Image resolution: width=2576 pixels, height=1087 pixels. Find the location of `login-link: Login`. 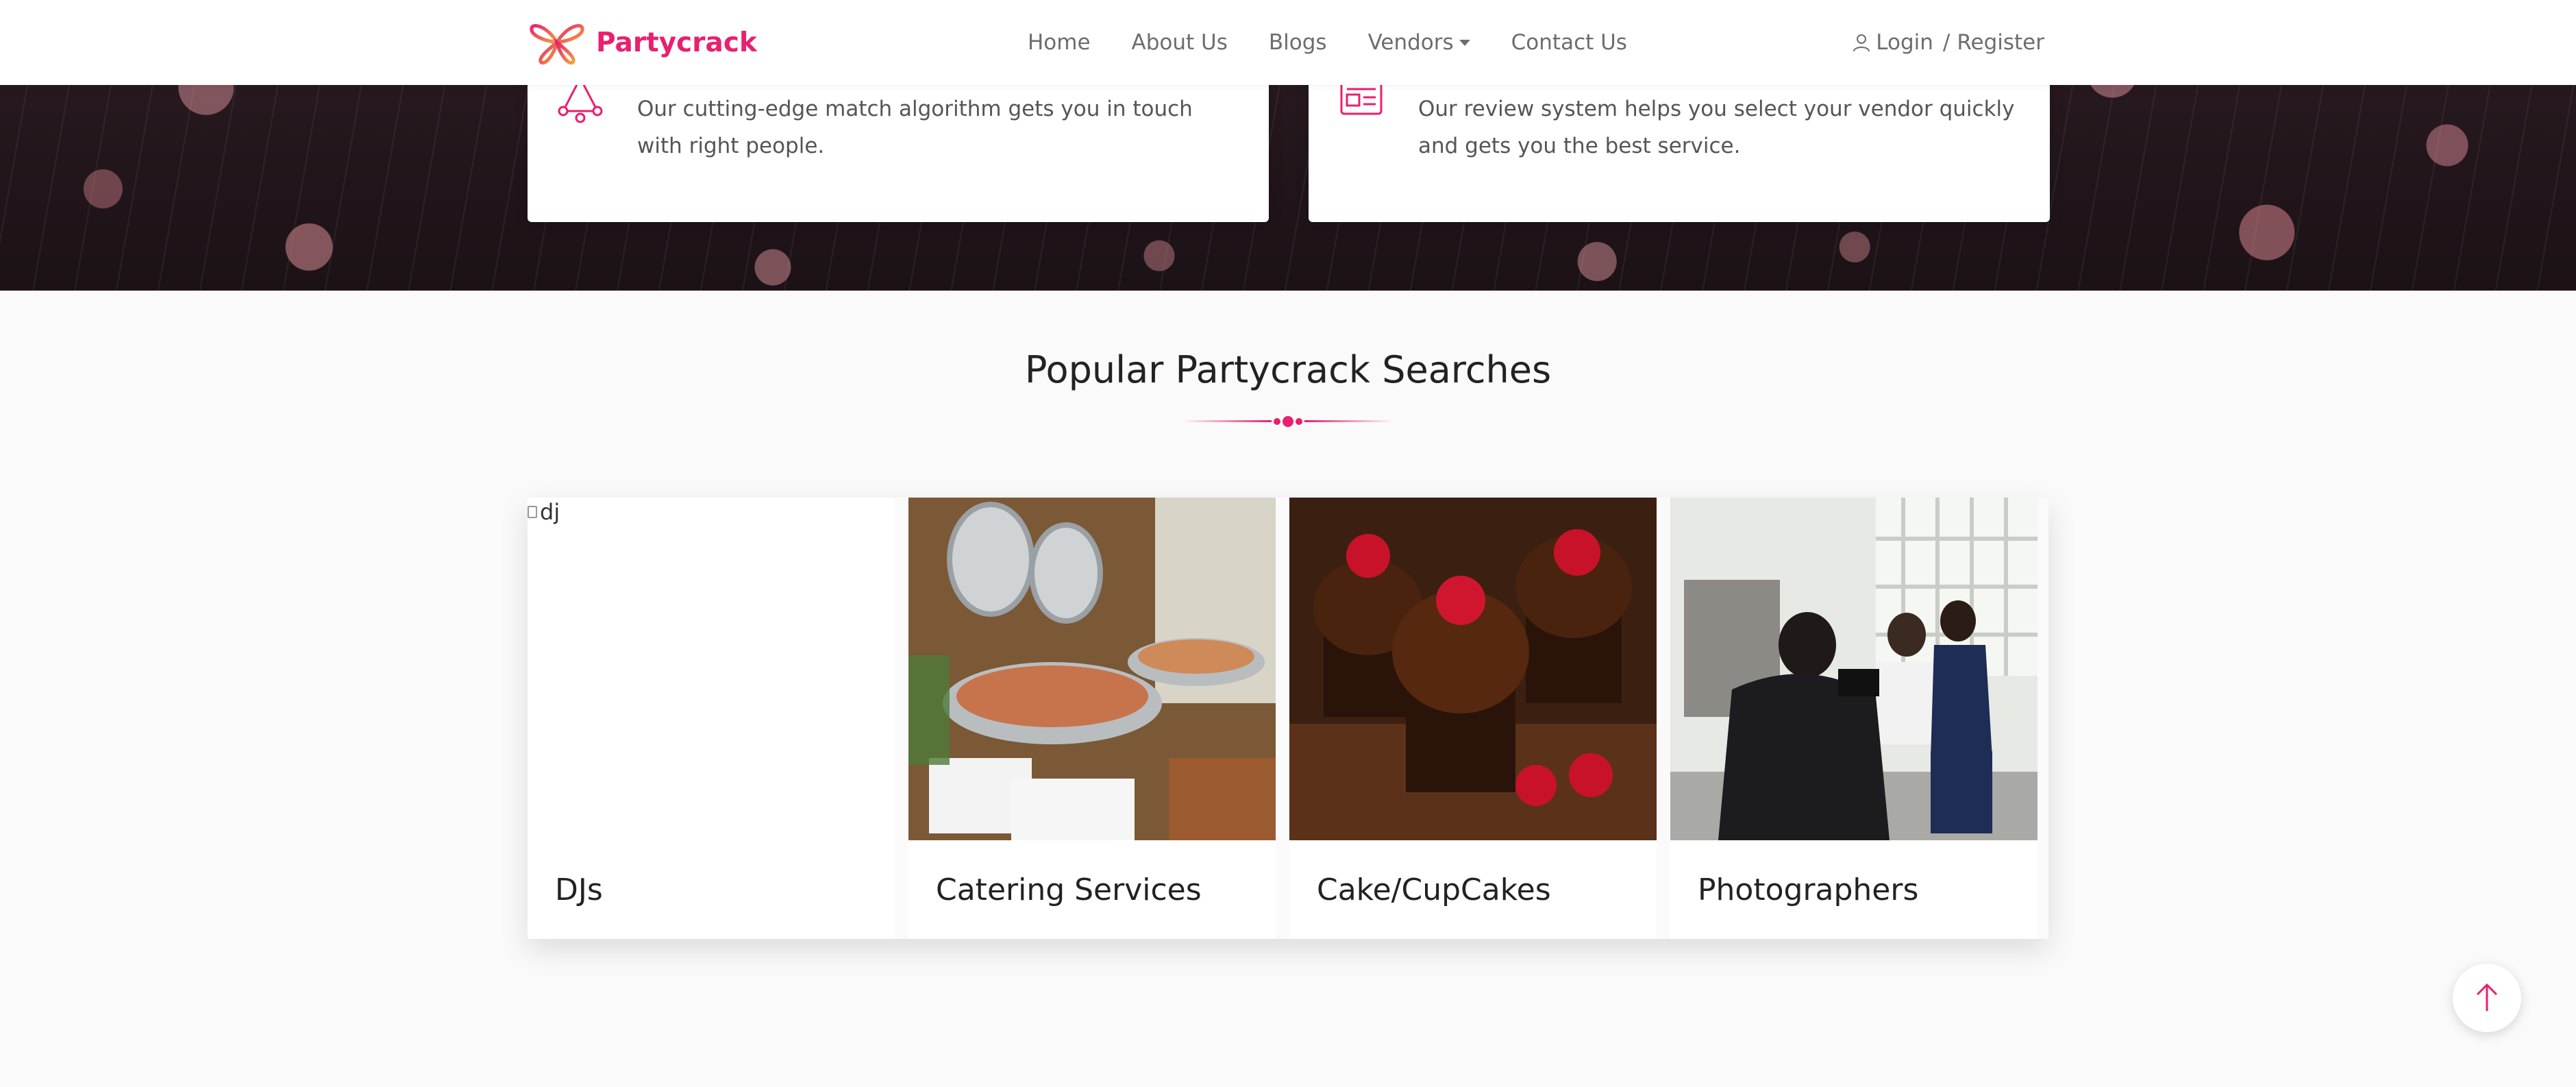

login-link: Login is located at coordinates (1904, 43).